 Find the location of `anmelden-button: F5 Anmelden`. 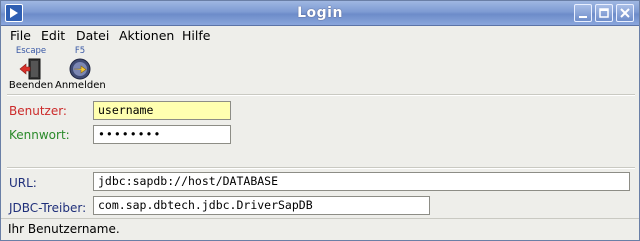

anmelden-button: F5 Anmelden is located at coordinates (80, 69).